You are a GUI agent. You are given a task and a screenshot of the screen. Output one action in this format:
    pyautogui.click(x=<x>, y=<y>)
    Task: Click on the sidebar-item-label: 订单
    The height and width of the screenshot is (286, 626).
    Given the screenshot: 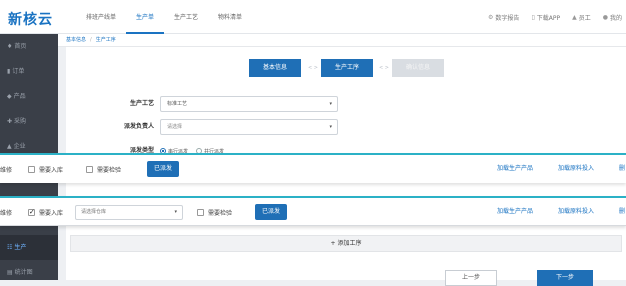 What is the action you would take?
    pyautogui.click(x=18, y=71)
    